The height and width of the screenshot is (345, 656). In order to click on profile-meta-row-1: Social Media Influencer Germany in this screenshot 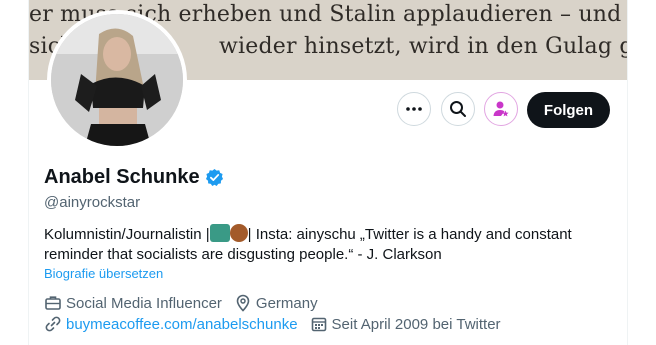, I will do `click(187, 303)`.